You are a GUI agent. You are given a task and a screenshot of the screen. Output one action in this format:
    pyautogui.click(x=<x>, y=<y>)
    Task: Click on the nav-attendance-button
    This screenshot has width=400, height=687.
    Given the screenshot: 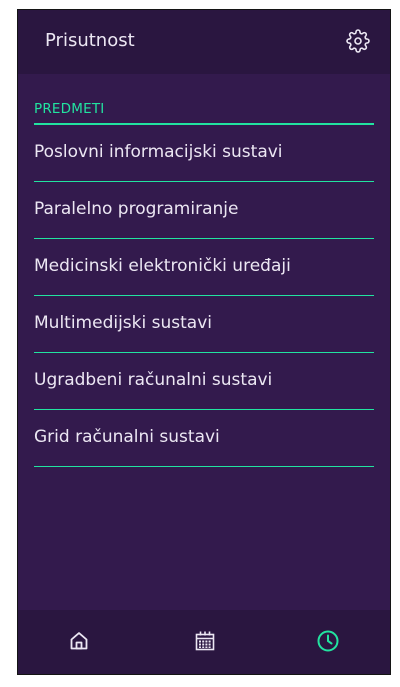 What is the action you would take?
    pyautogui.click(x=328, y=641)
    